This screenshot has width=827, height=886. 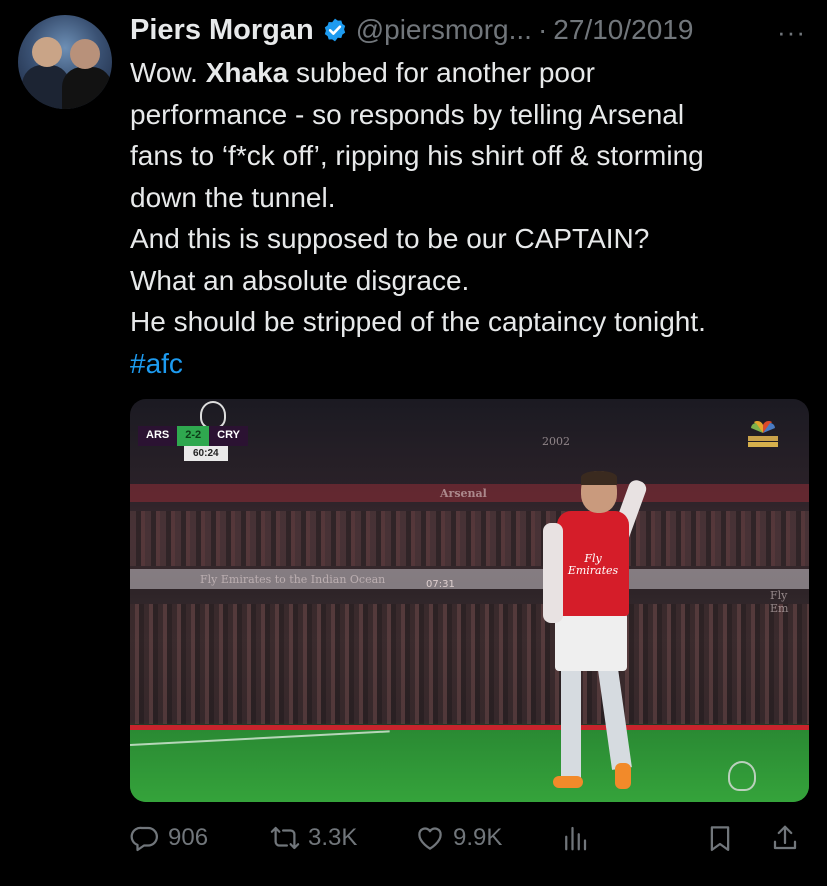 What do you see at coordinates (87, 88) in the screenshot?
I see `avatar-person-right-body` at bounding box center [87, 88].